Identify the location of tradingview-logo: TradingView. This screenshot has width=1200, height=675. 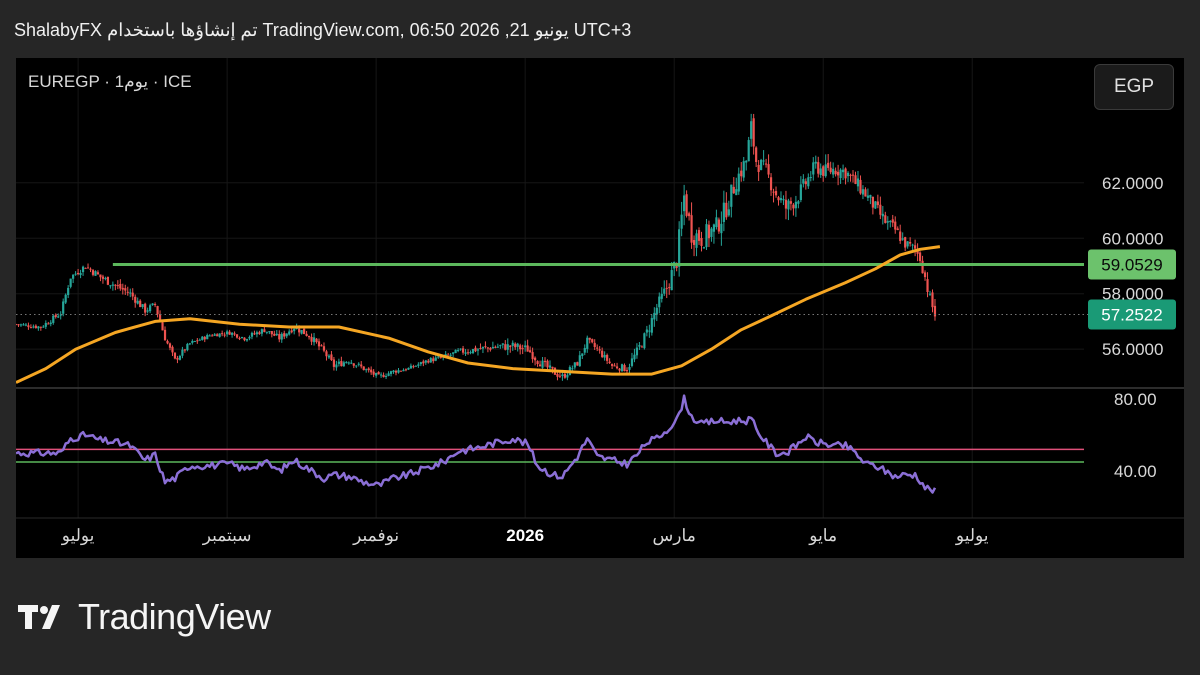
(144, 617).